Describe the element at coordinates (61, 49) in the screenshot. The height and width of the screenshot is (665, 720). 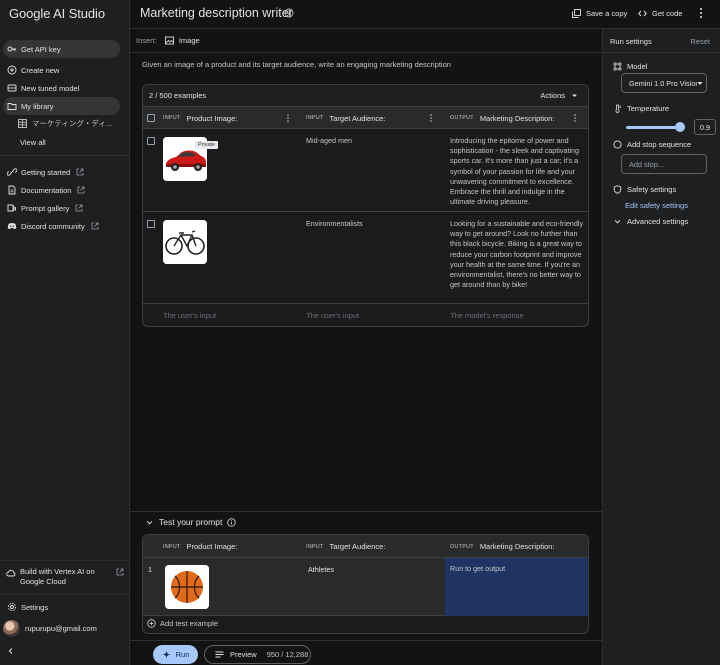
I see `sidebar-item-get-api-key: Get API key` at that location.